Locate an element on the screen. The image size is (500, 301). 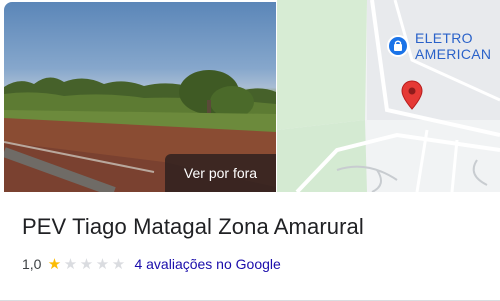
poi-label-line1: ELETRO is located at coordinates (444, 38).